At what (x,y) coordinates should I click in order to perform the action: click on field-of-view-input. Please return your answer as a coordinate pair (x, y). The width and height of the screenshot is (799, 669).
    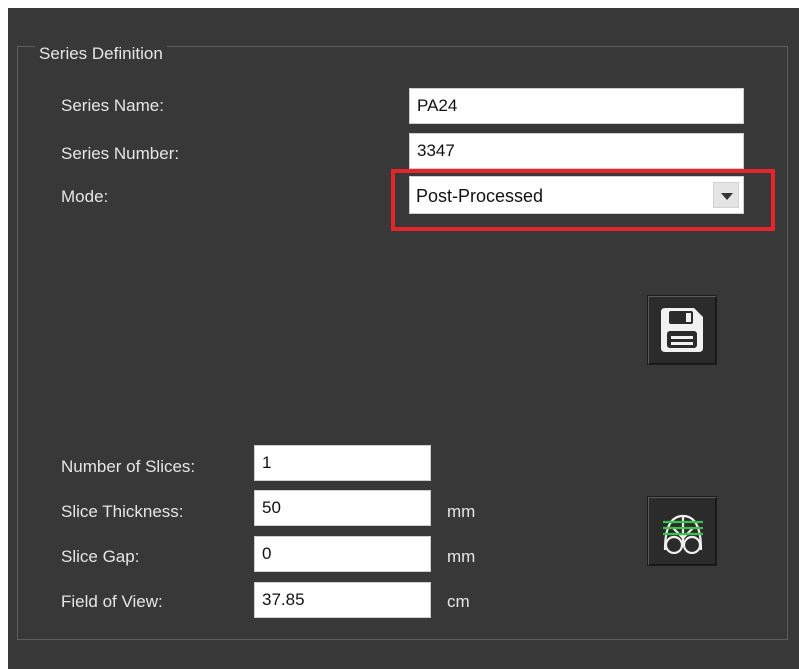
    Looking at the image, I should click on (342, 600).